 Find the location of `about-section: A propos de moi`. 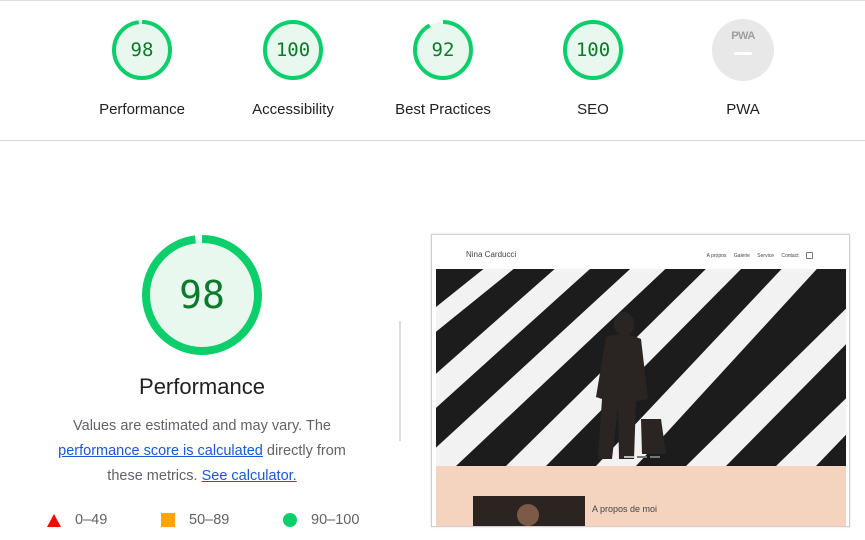

about-section: A propos de moi is located at coordinates (641, 496).